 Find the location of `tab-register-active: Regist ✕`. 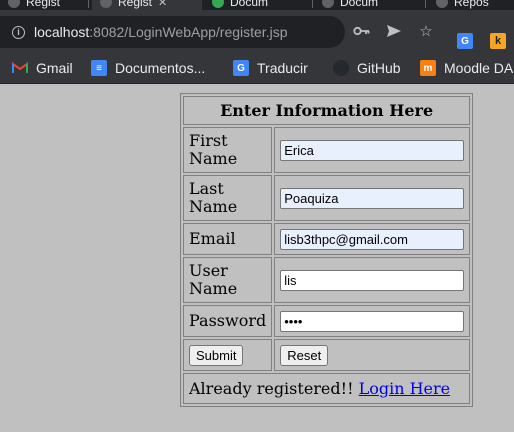

tab-register-active: Regist ✕ is located at coordinates (147, 5).